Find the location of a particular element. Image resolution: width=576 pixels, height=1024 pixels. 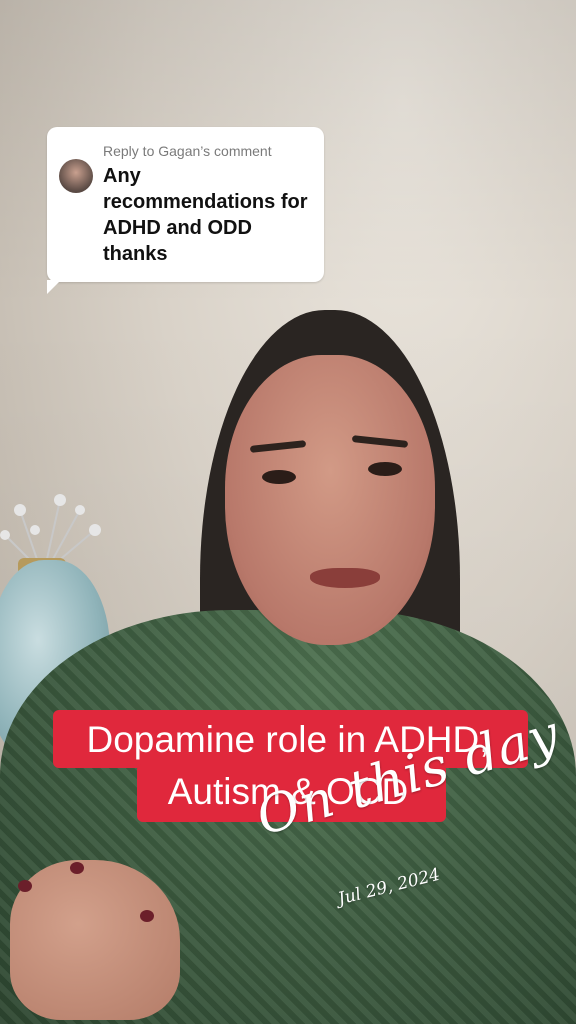

person-hands is located at coordinates (95, 940).